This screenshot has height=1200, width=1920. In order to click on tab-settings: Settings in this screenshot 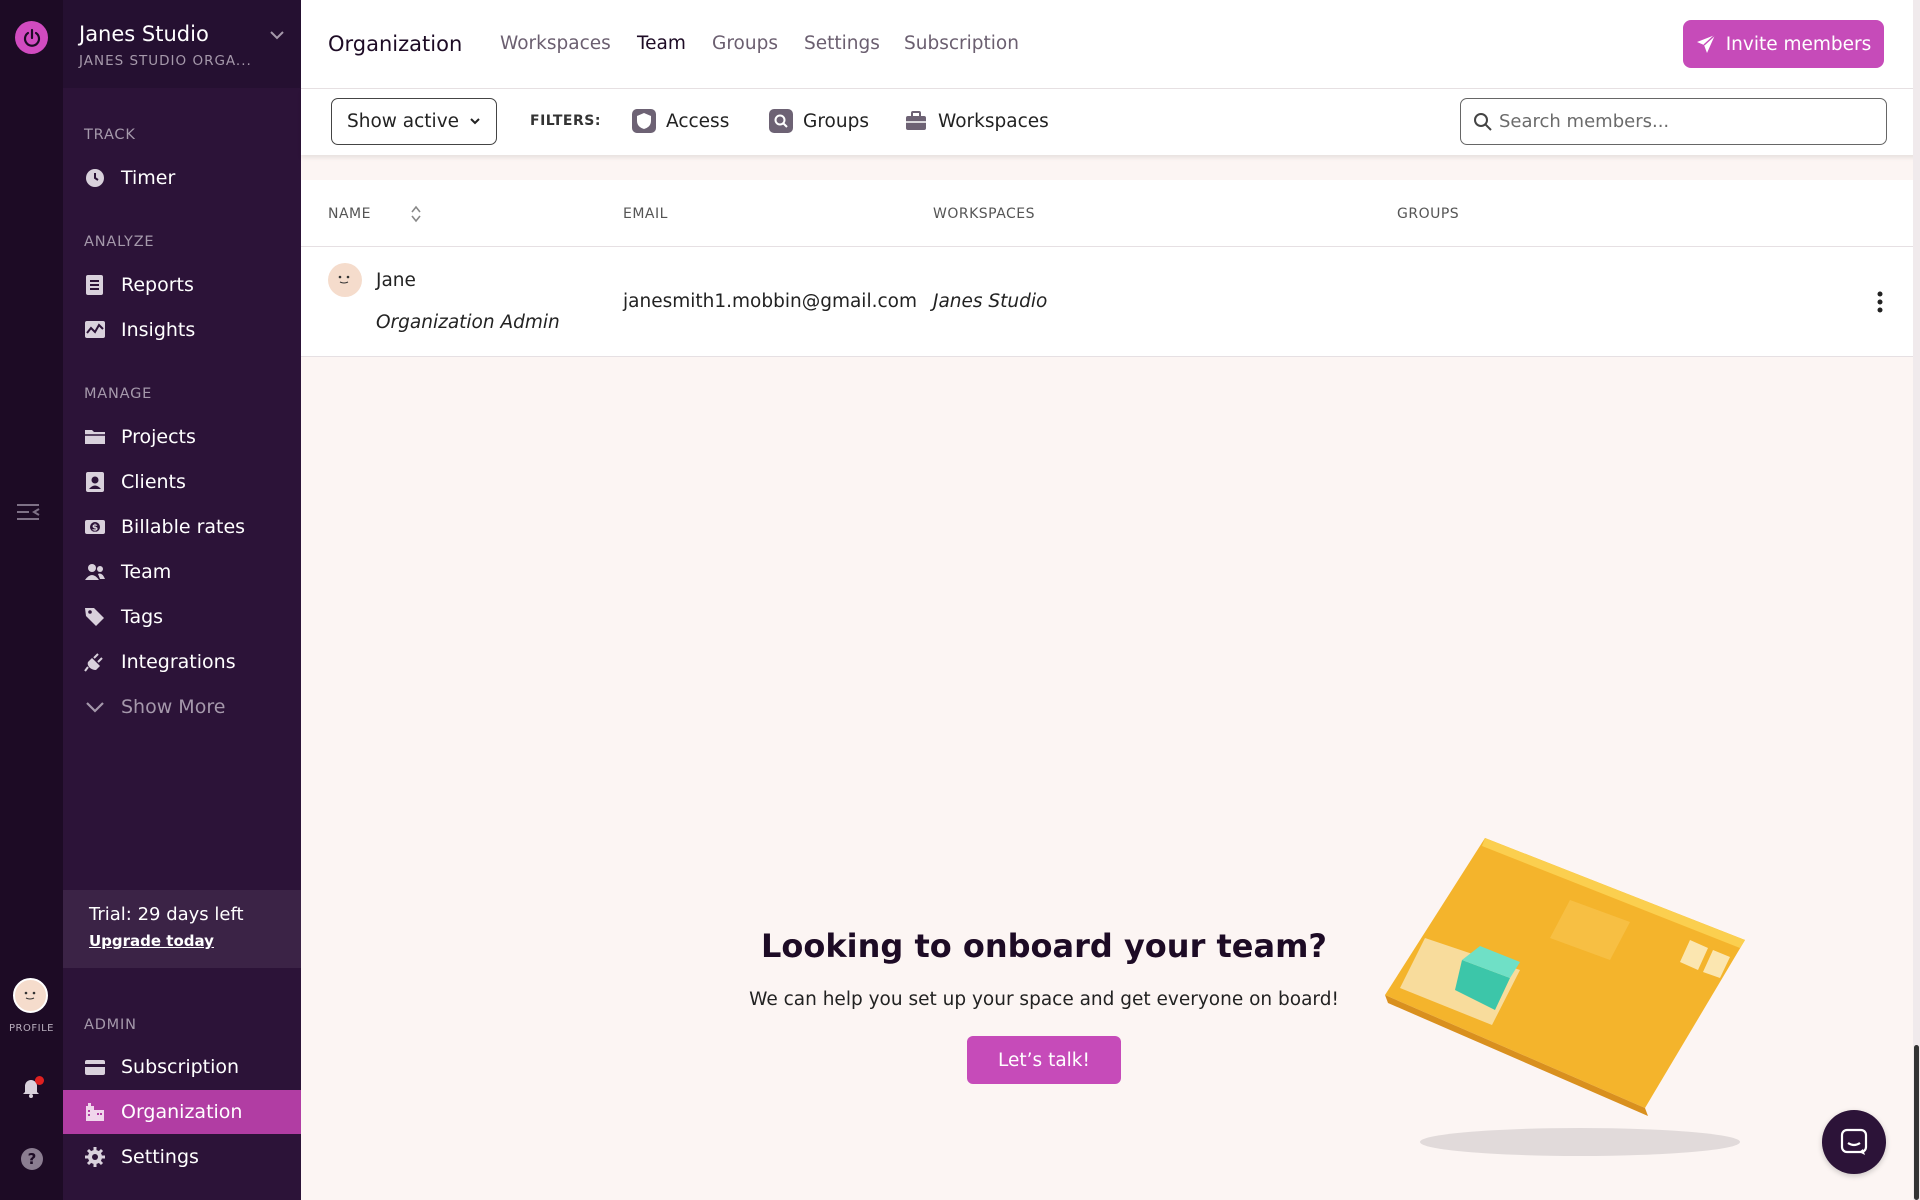, I will do `click(842, 43)`.